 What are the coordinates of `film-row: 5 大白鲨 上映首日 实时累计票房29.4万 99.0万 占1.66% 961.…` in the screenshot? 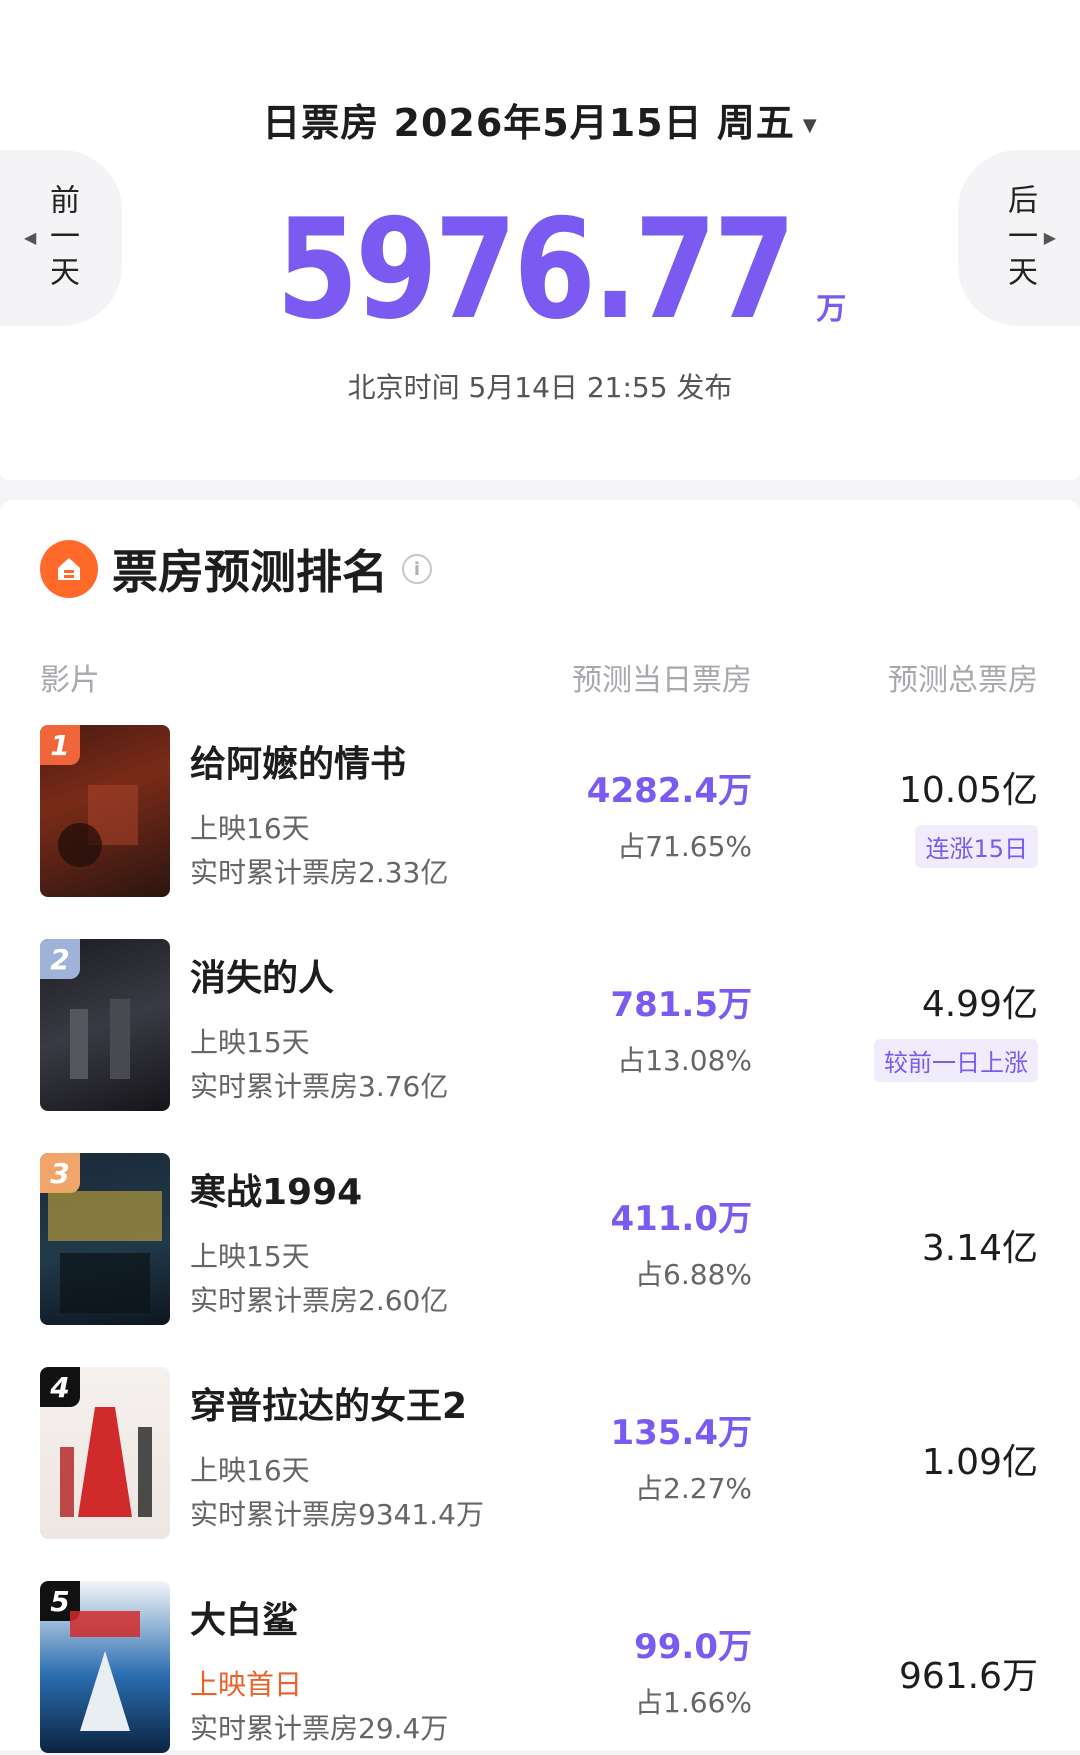 It's located at (540, 1668).